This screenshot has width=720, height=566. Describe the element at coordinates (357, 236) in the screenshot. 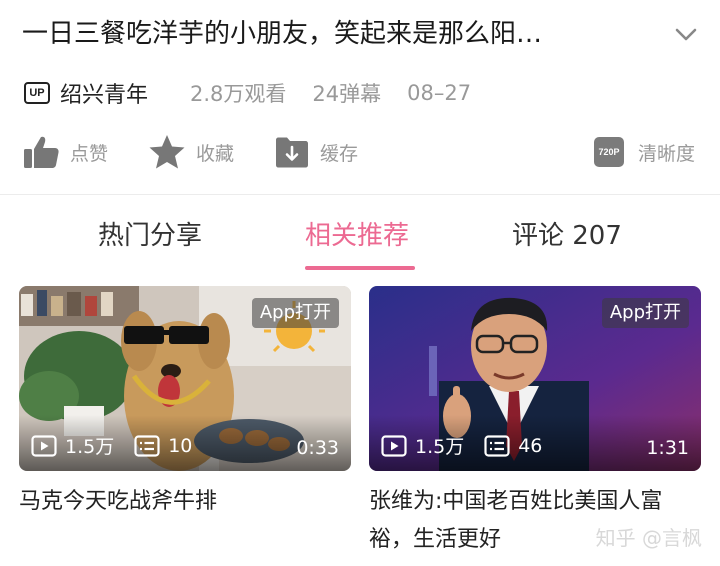

I see `tab-related: 相关推荐` at that location.